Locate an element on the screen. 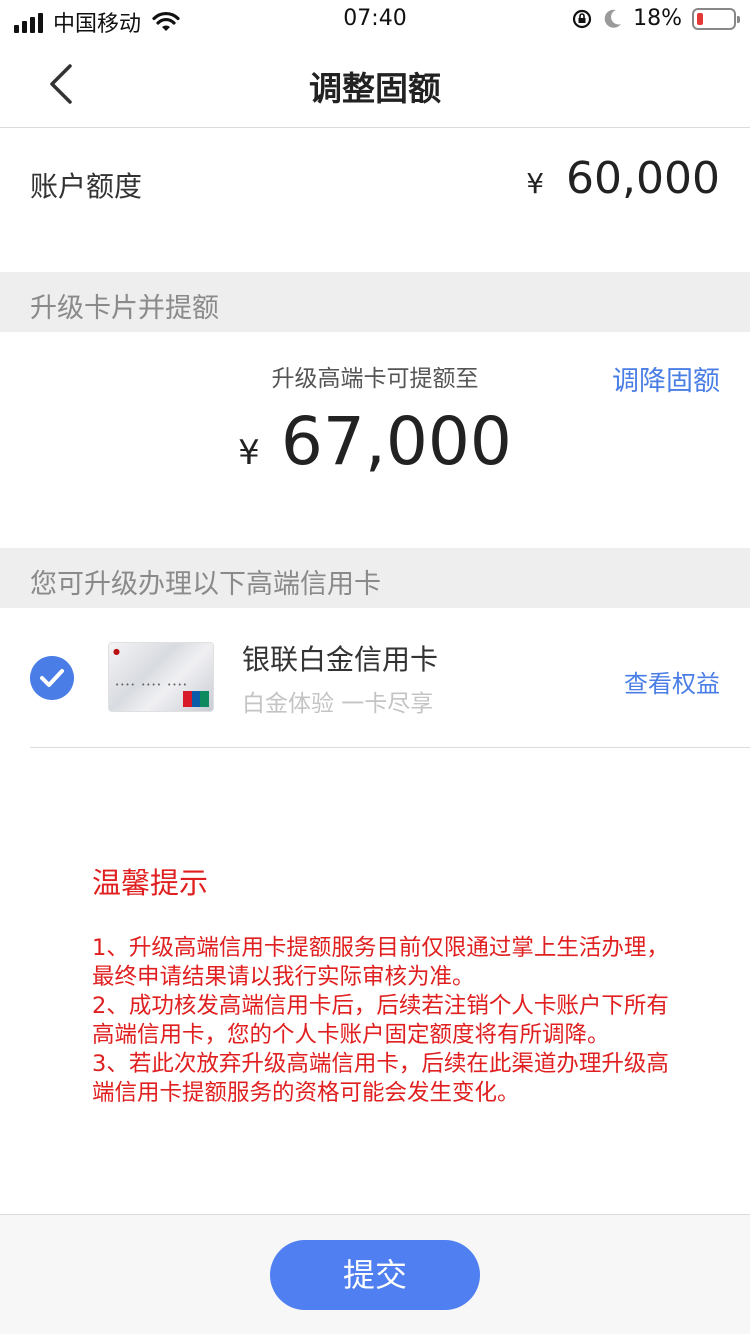 This screenshot has height=1334, width=750. upgrade-amount: ¥ 67,000 is located at coordinates (375, 441).